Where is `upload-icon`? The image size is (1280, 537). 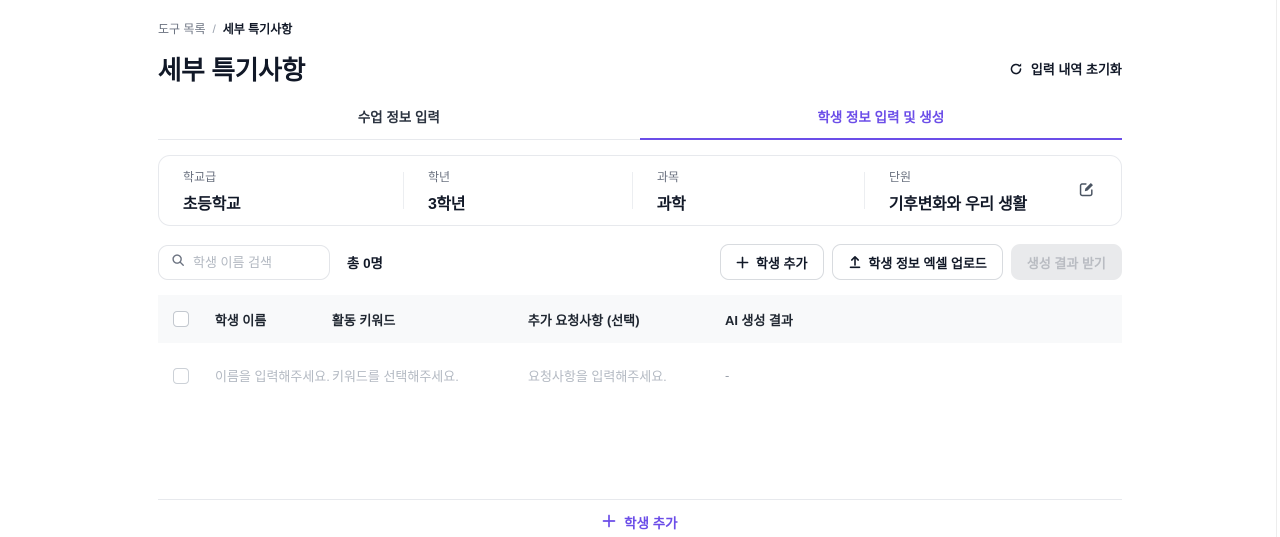 upload-icon is located at coordinates (855, 262).